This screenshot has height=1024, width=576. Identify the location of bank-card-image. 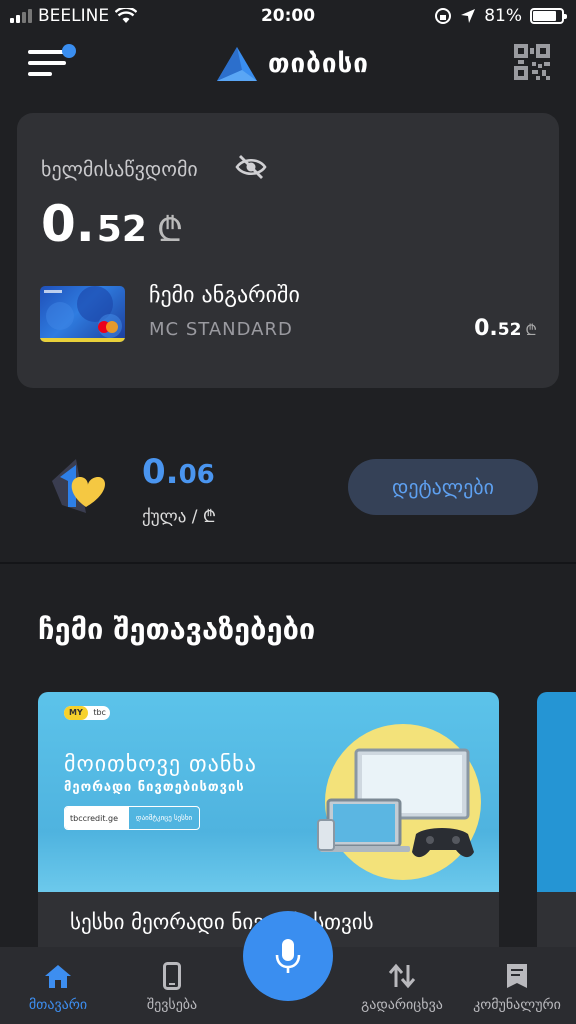
(82, 314).